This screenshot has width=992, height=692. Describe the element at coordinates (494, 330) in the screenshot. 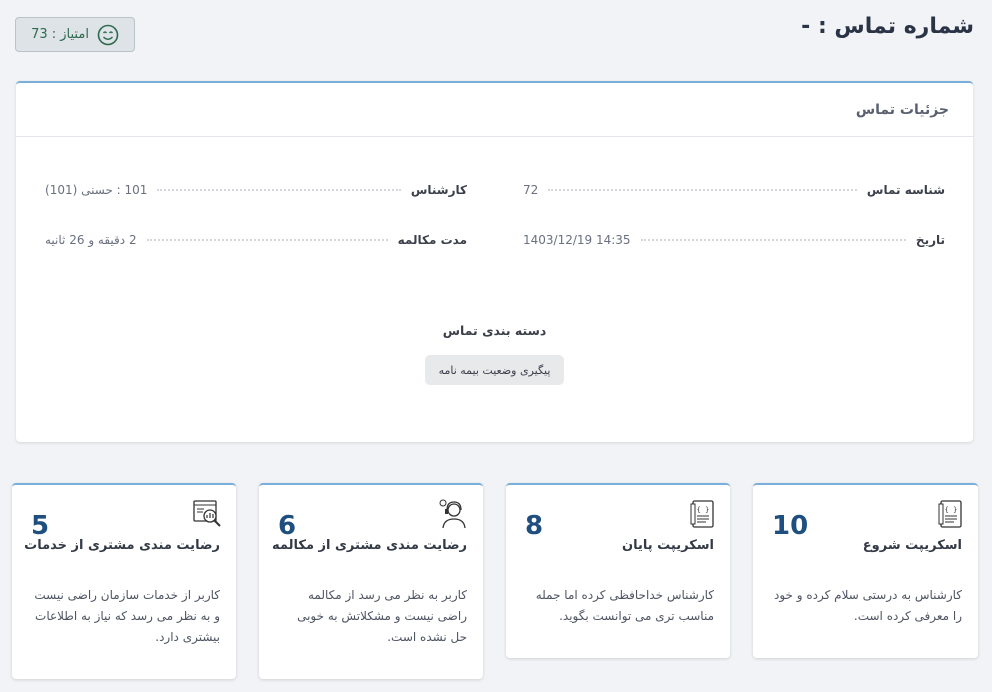

I see `category-title: دسته بندی تماس` at that location.